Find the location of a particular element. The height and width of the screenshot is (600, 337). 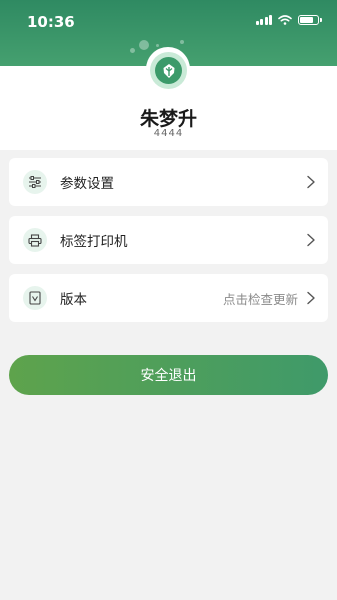

username: 朱梦升 is located at coordinates (168, 119).